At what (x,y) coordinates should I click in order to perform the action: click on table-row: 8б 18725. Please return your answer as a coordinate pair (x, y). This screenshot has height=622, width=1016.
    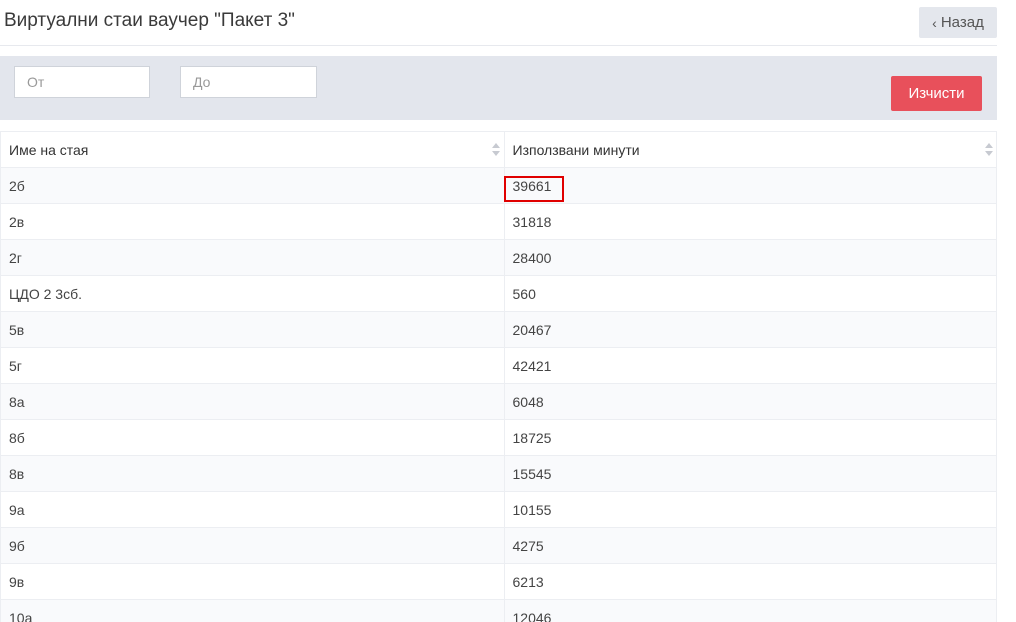
    Looking at the image, I should click on (498, 437).